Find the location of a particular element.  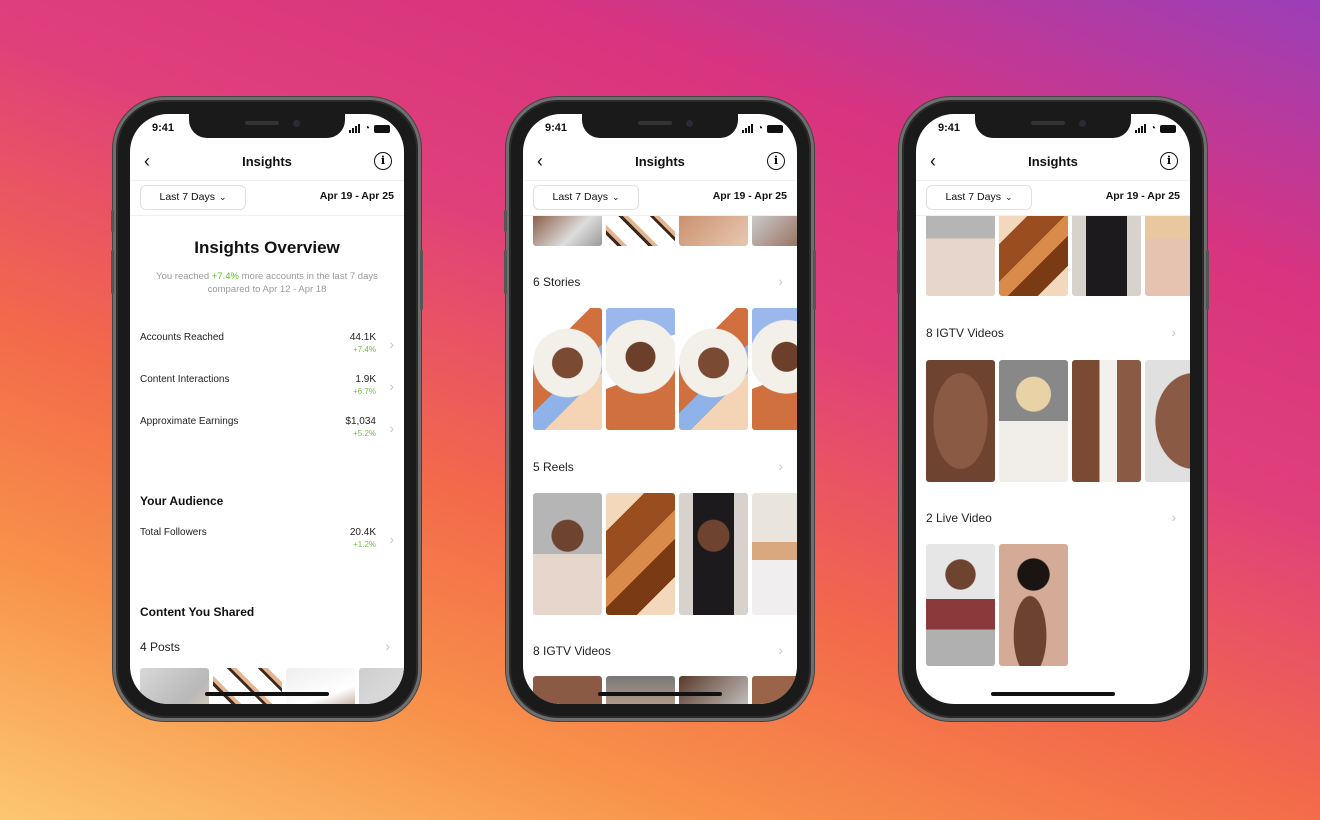

battery-icon is located at coordinates (775, 129).